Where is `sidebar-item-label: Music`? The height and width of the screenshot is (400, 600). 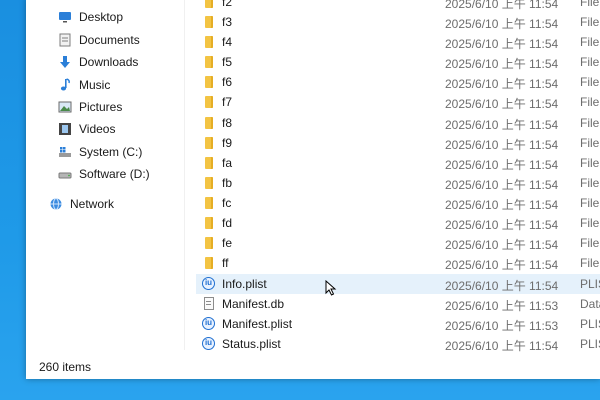 sidebar-item-label: Music is located at coordinates (95, 85).